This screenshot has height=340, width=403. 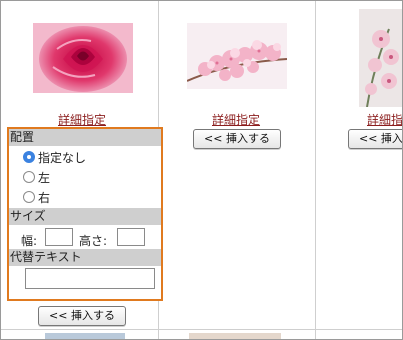 What do you see at coordinates (44, 177) in the screenshot?
I see `placement-option-label: 左` at bounding box center [44, 177].